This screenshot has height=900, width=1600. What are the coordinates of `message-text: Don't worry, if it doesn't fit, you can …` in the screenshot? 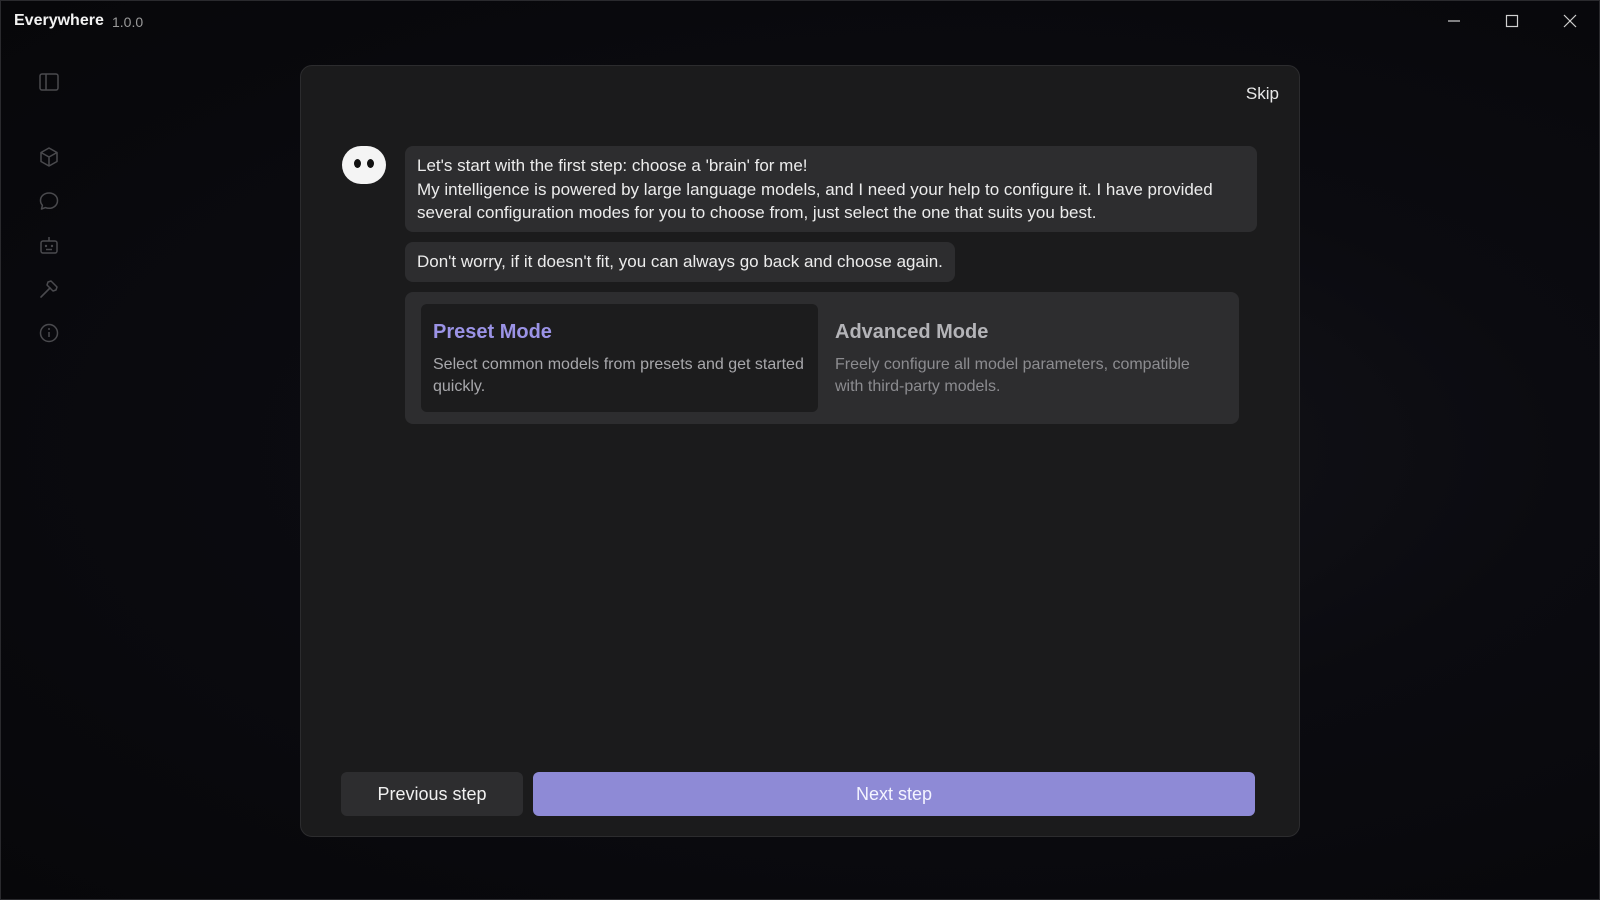 It's located at (680, 261).